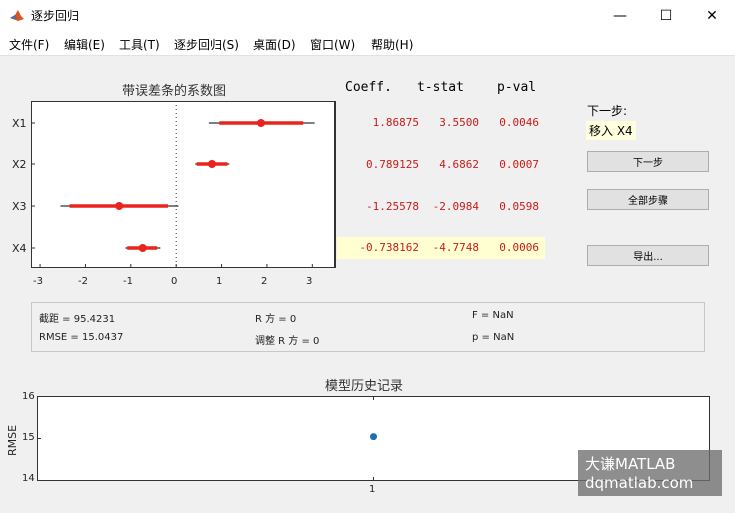  What do you see at coordinates (211, 164) in the screenshot?
I see `coef-point-x2` at bounding box center [211, 164].